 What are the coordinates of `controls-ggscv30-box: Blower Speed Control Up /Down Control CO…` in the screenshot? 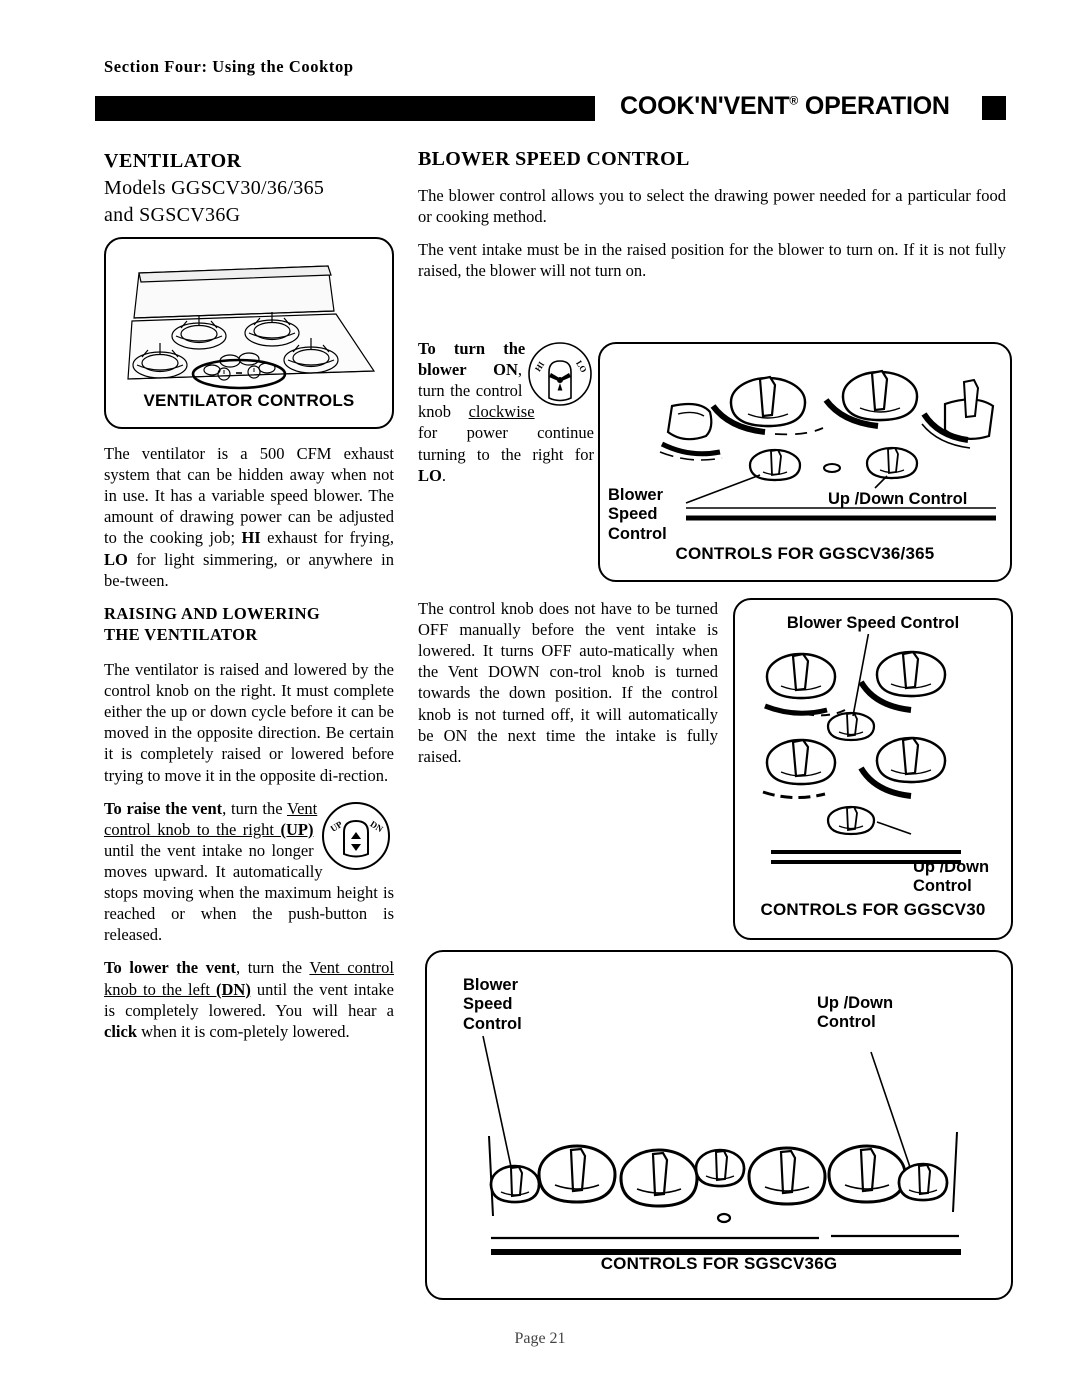 It's located at (873, 769).